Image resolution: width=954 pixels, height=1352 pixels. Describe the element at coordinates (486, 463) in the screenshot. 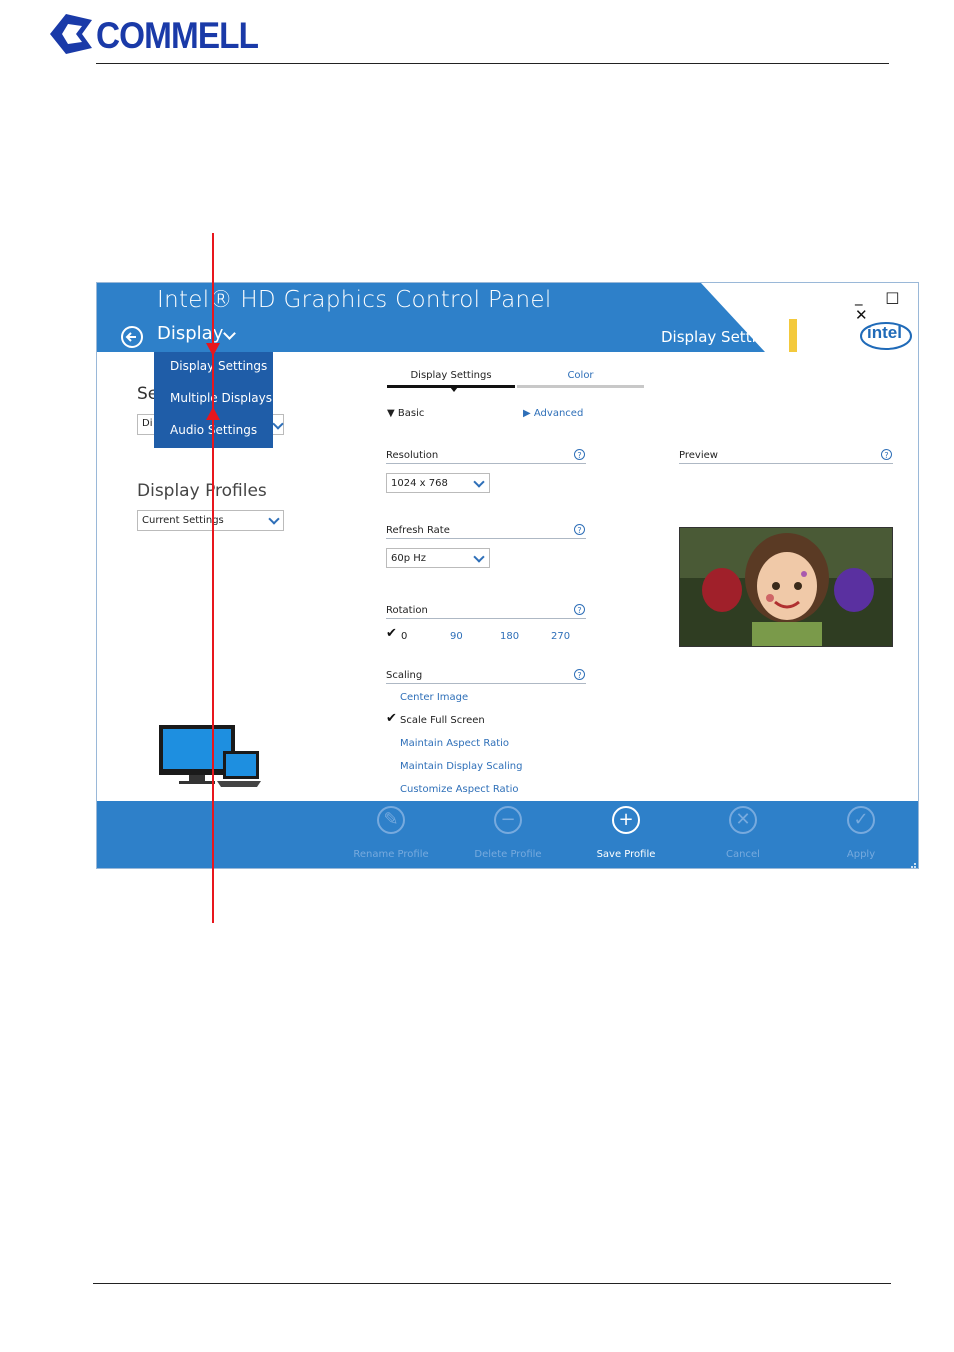

I see `resolution-rule` at that location.